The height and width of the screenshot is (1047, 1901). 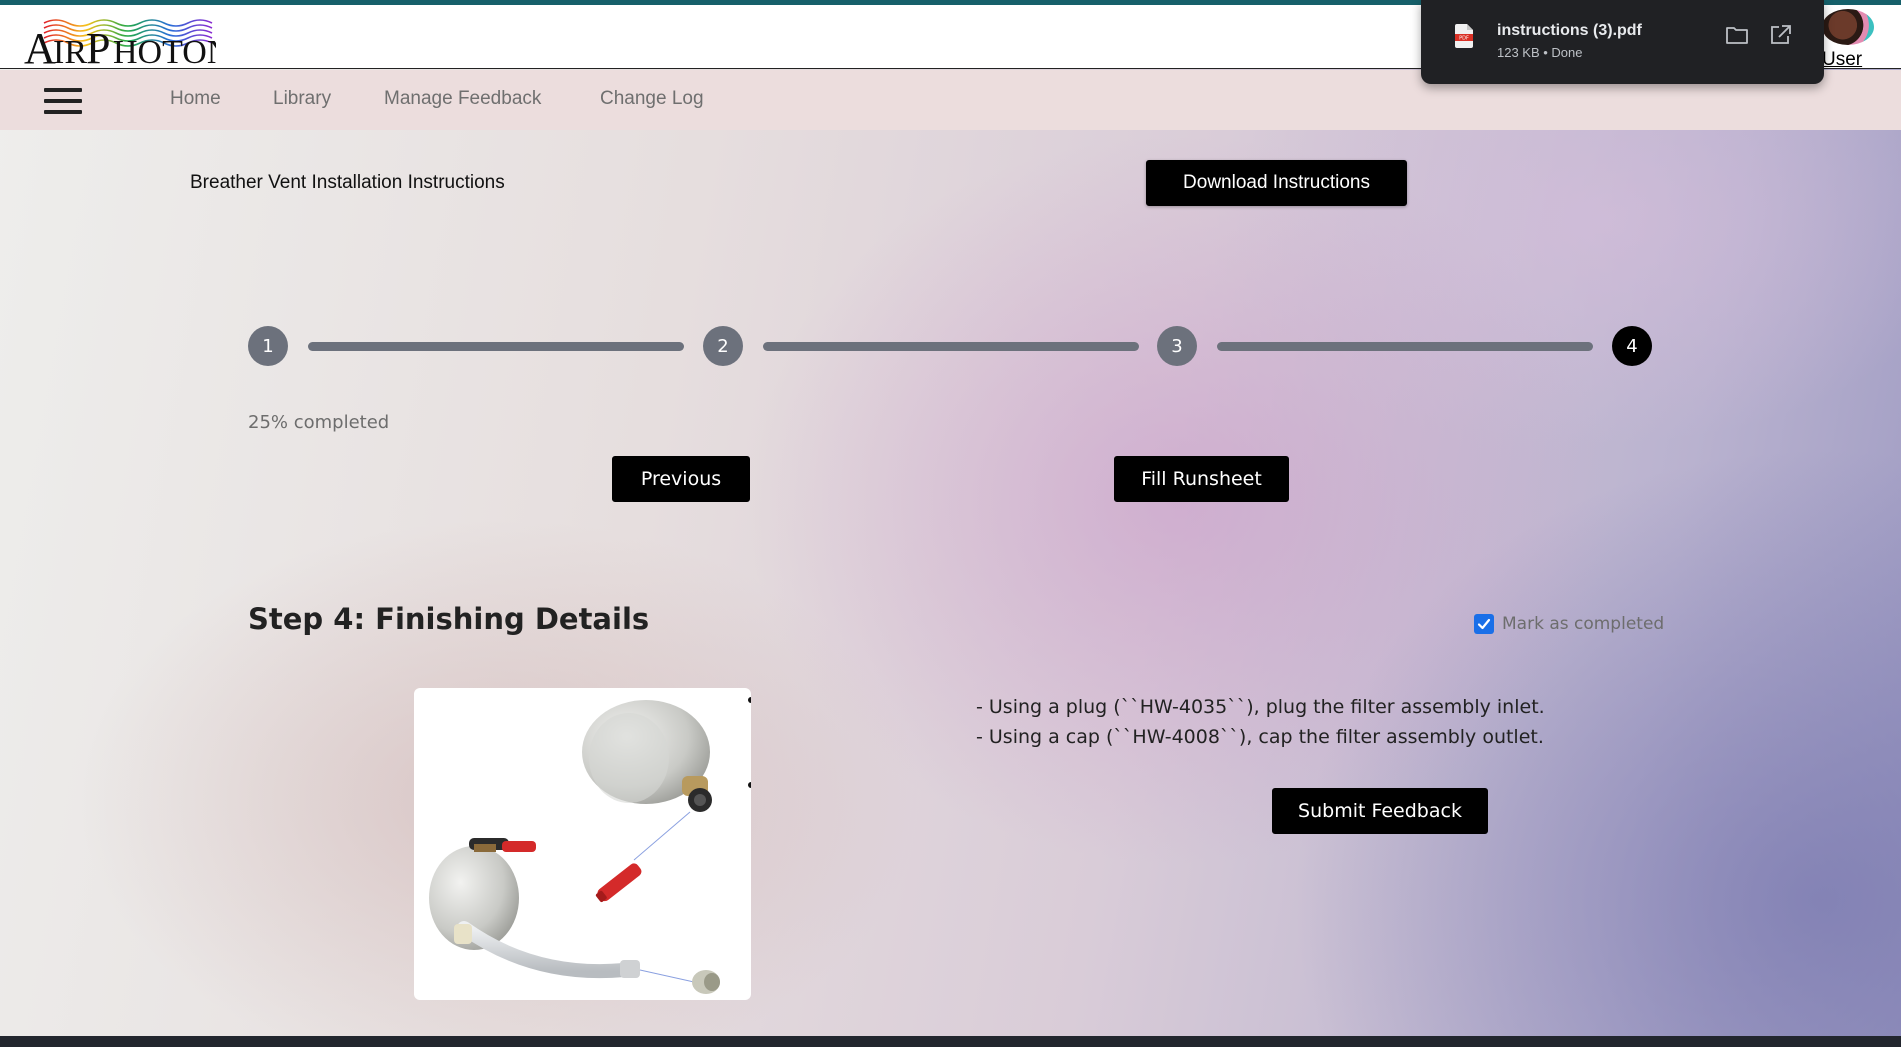 What do you see at coordinates (347, 182) in the screenshot?
I see `page-title: Breather Vent Installation Instructions` at bounding box center [347, 182].